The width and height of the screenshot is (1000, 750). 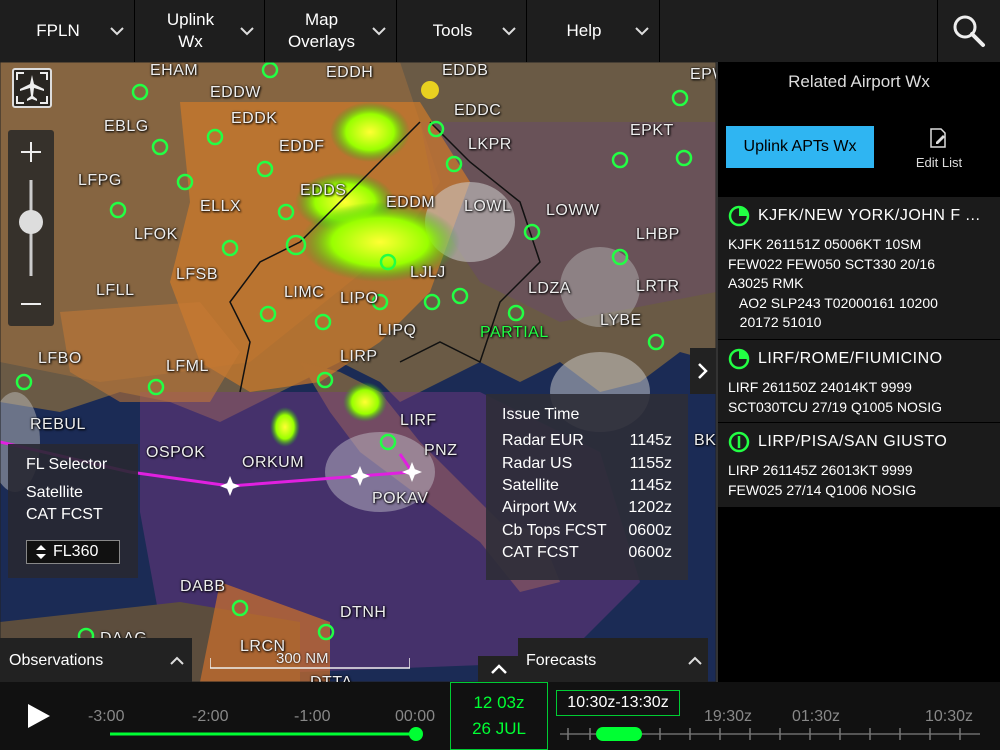 I want to click on map-airport-label: EDDB, so click(x=465, y=70).